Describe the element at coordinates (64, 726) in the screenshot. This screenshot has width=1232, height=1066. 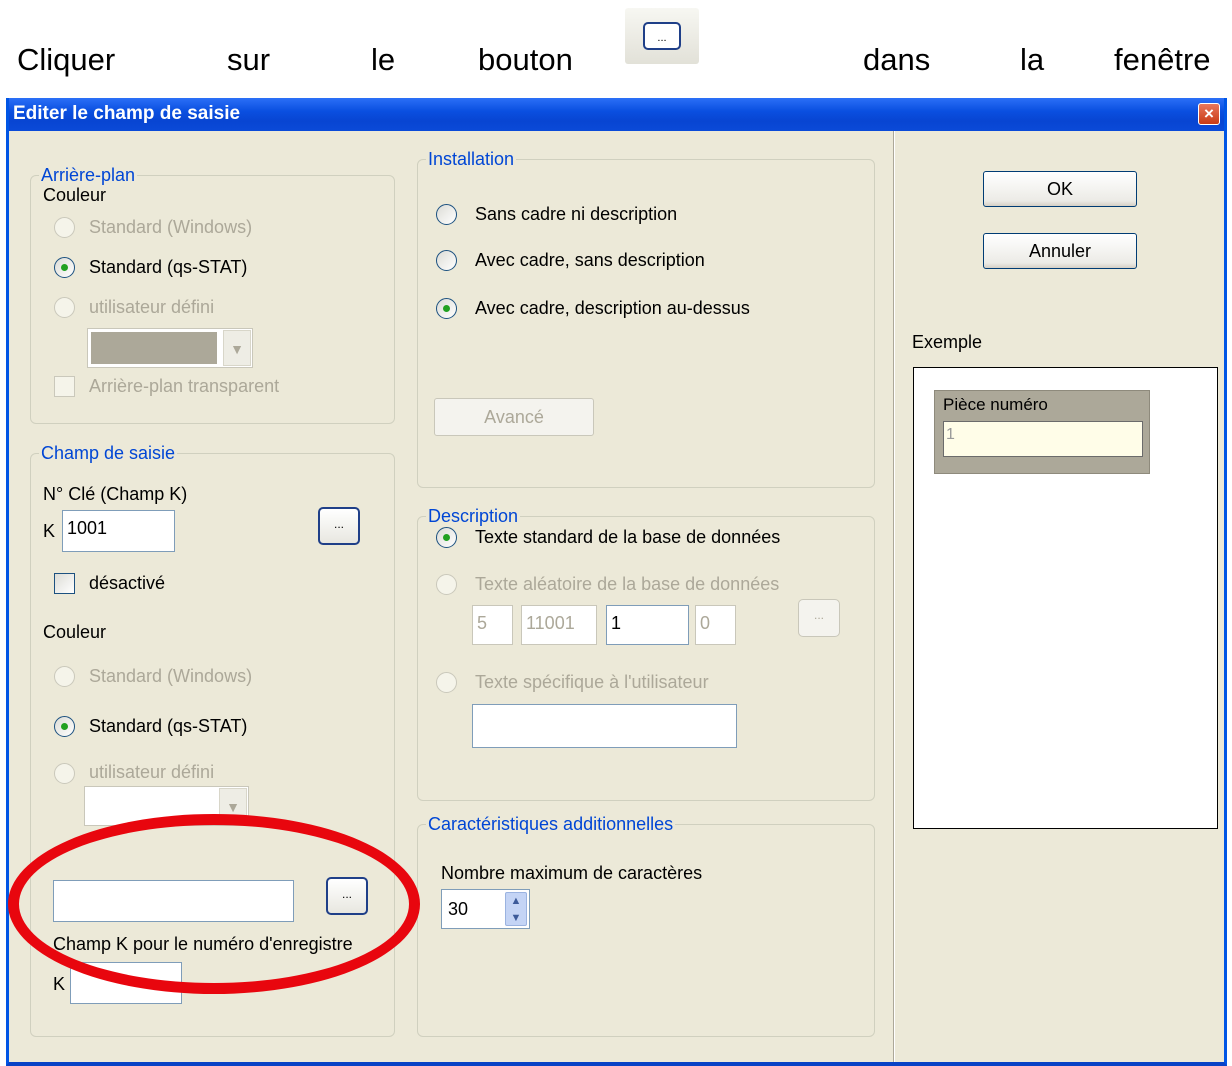
I see `field-radio-qsstat` at that location.